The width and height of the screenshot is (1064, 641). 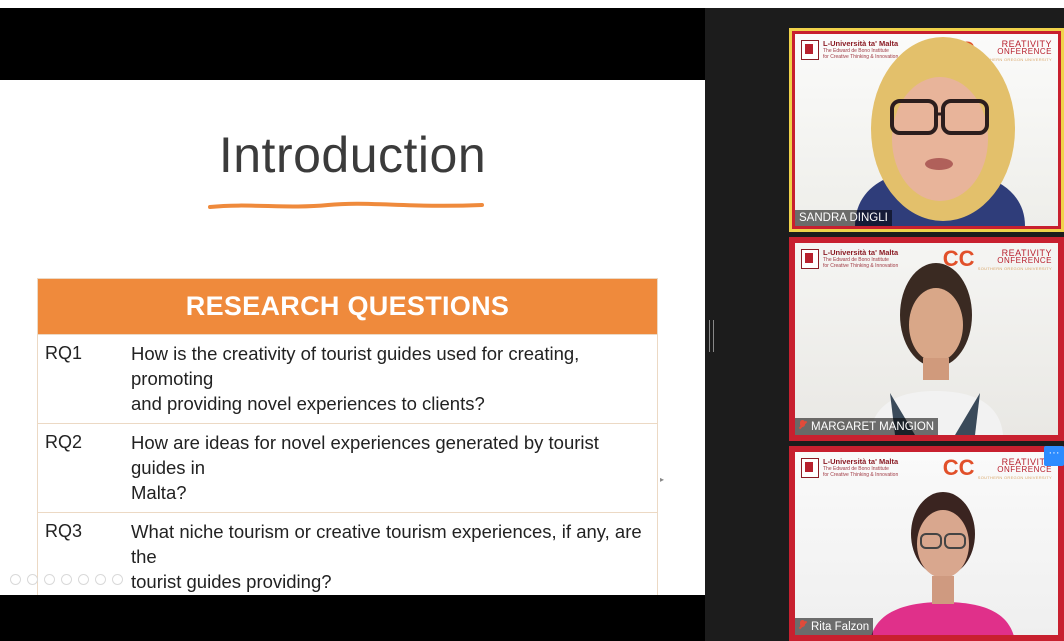 I want to click on top-strip, so click(x=532, y=4).